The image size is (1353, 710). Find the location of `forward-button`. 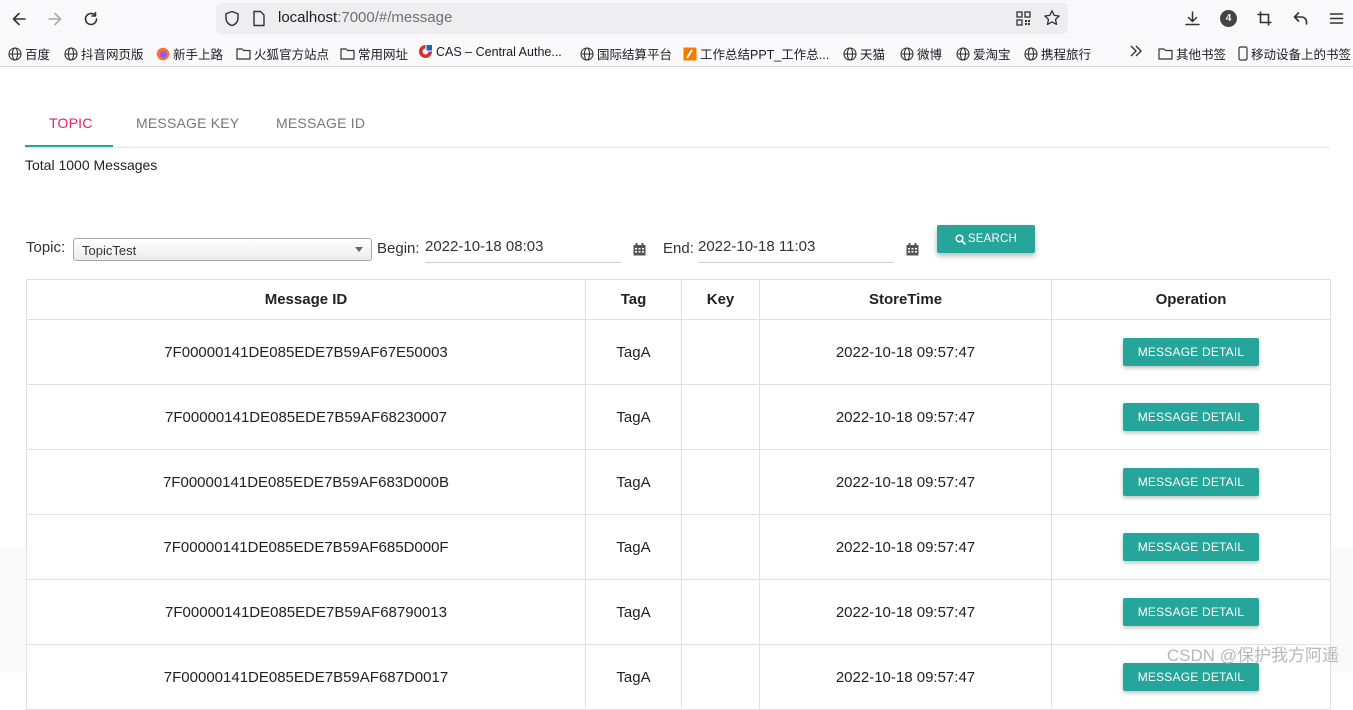

forward-button is located at coordinates (55, 19).